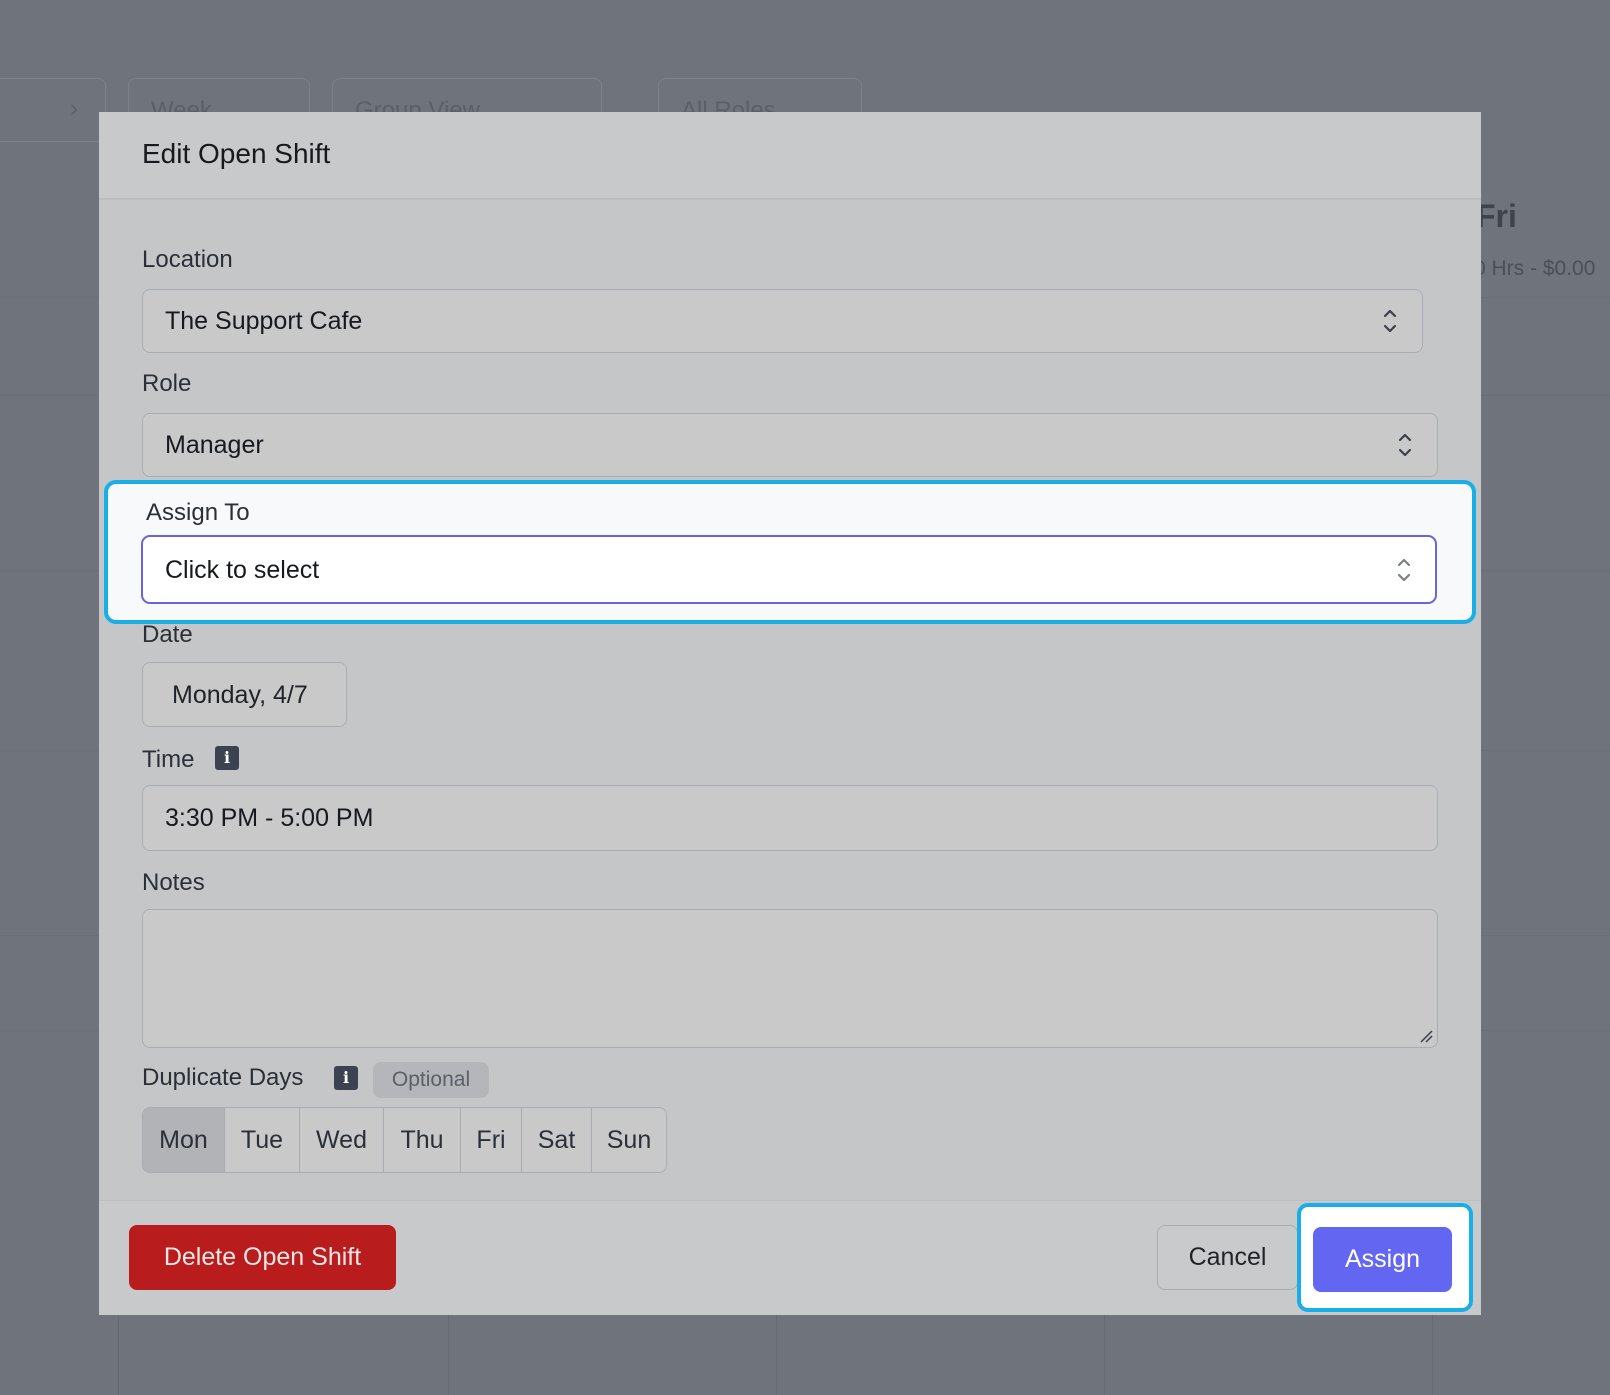 The image size is (1610, 1395). I want to click on day-toggle-tue: Tue, so click(262, 1140).